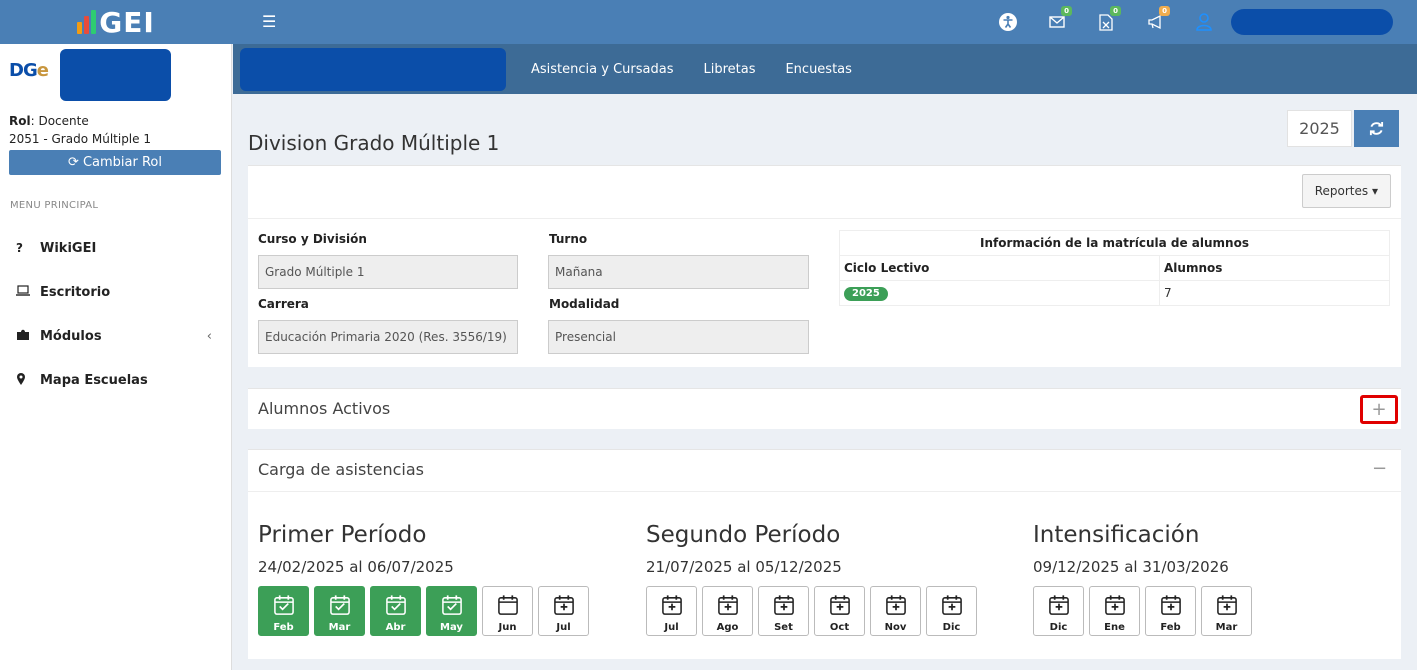  I want to click on month-button-jun: Jun, so click(507, 611).